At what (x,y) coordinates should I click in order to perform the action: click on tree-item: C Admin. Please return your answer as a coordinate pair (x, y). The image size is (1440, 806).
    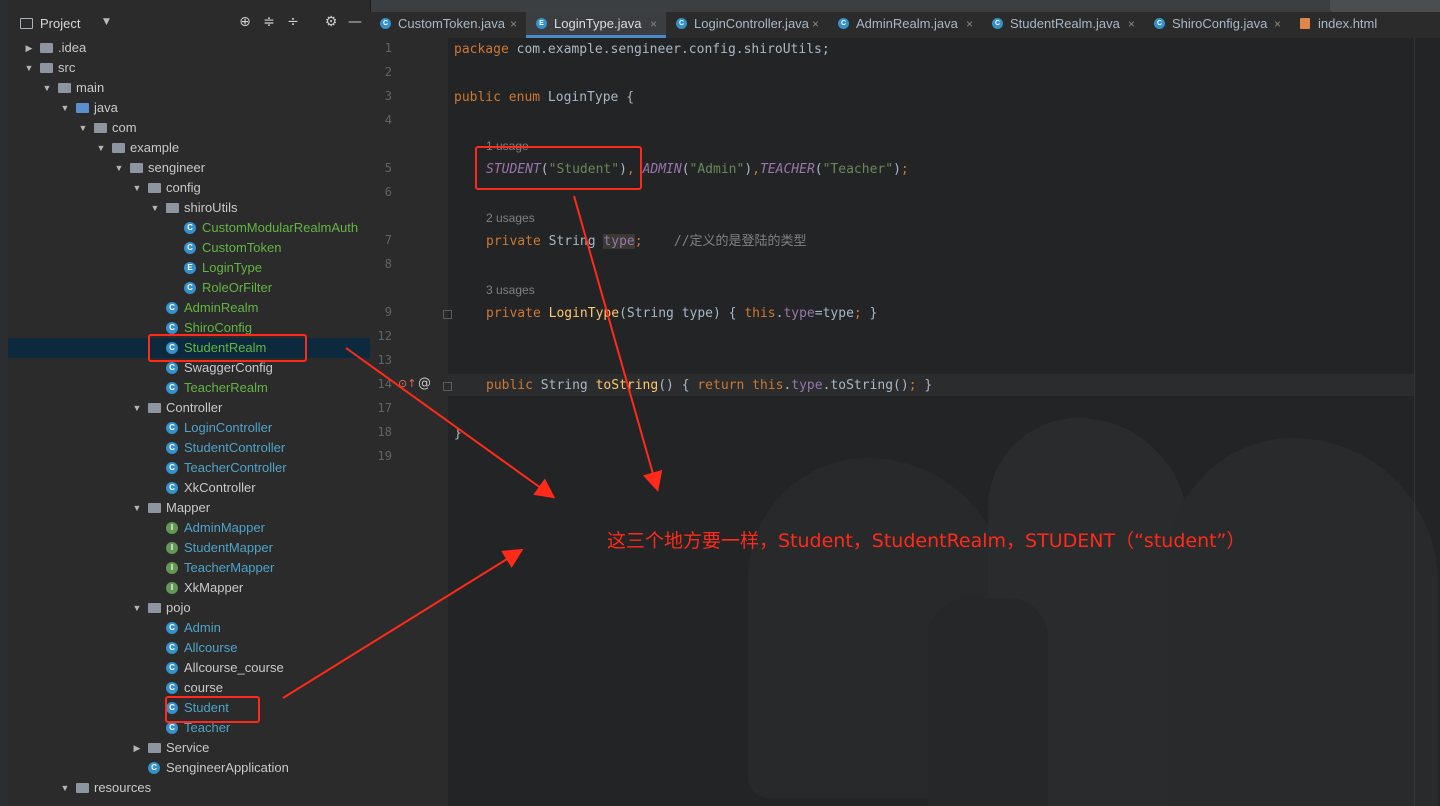
    Looking at the image, I should click on (189, 628).